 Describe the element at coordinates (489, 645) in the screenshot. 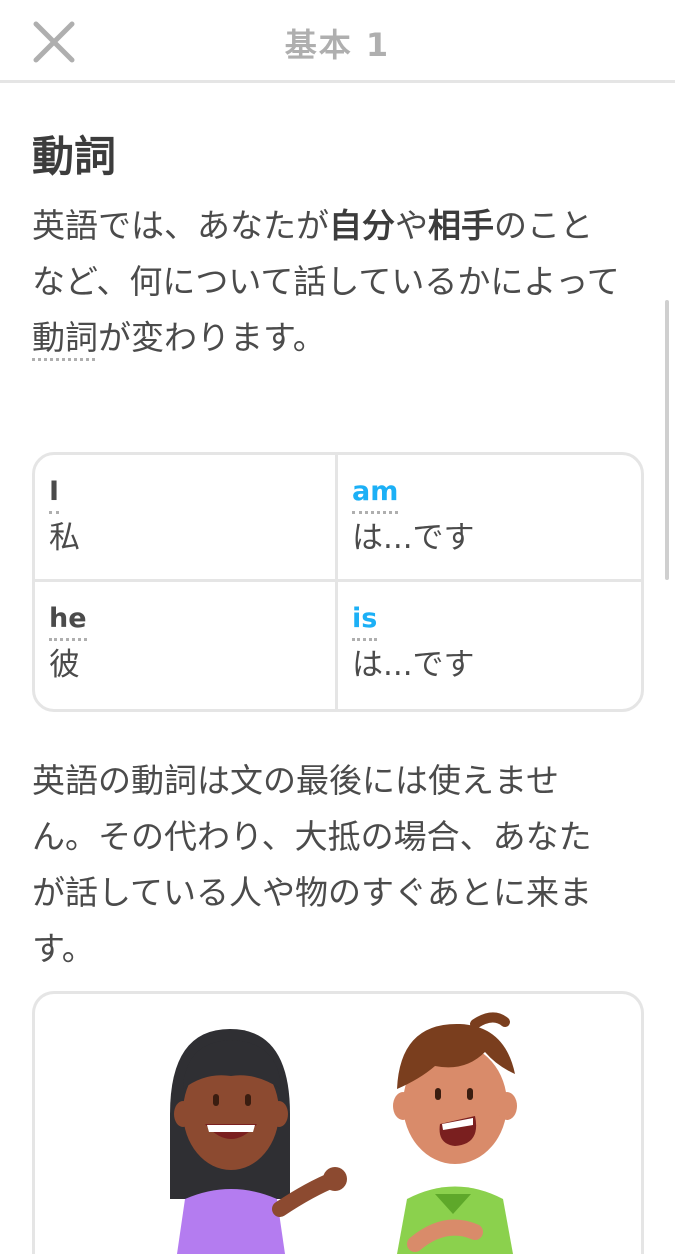

I see `table-cell: is は...です` at that location.